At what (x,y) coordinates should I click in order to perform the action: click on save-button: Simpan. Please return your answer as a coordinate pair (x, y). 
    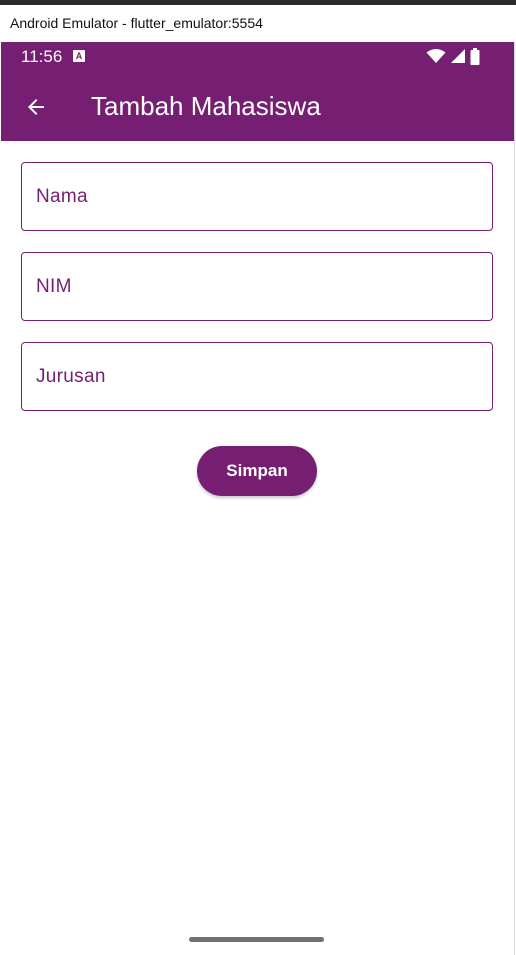
    Looking at the image, I should click on (257, 471).